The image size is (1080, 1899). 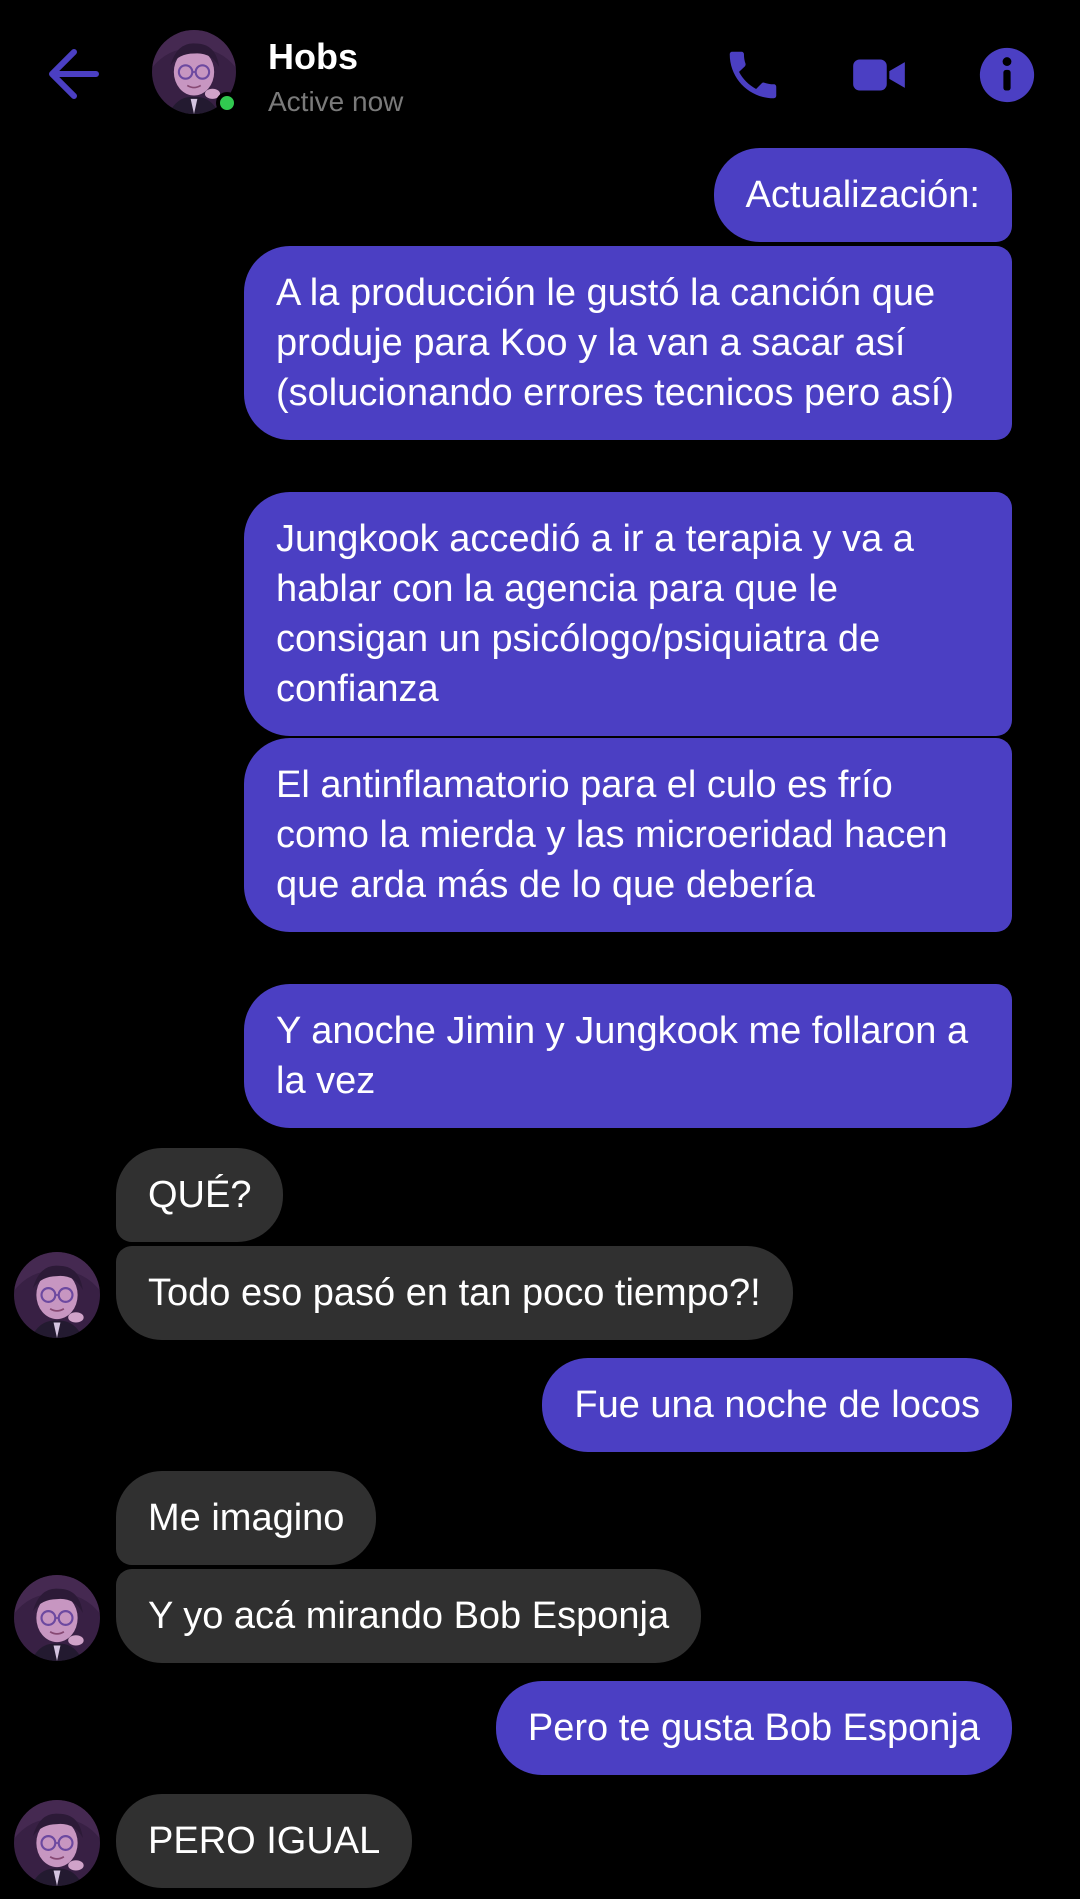 What do you see at coordinates (454, 1293) in the screenshot?
I see `received-message: Todo eso pasó en tan poco tiempo?!` at bounding box center [454, 1293].